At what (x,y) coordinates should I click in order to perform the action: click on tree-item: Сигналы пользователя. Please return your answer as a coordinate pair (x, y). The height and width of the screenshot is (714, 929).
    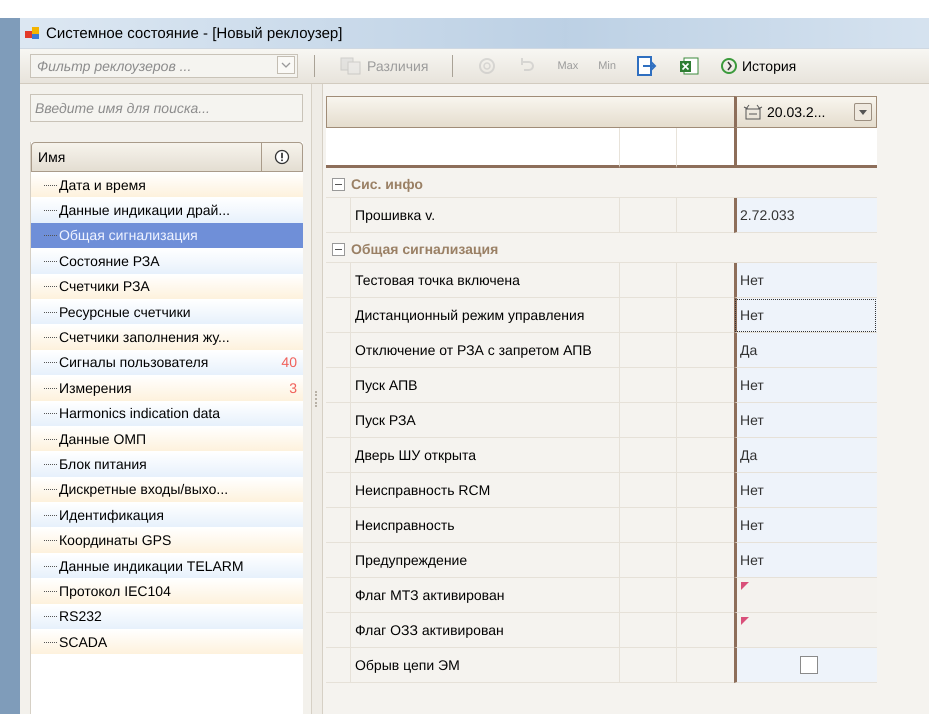
    Looking at the image, I should click on (170, 362).